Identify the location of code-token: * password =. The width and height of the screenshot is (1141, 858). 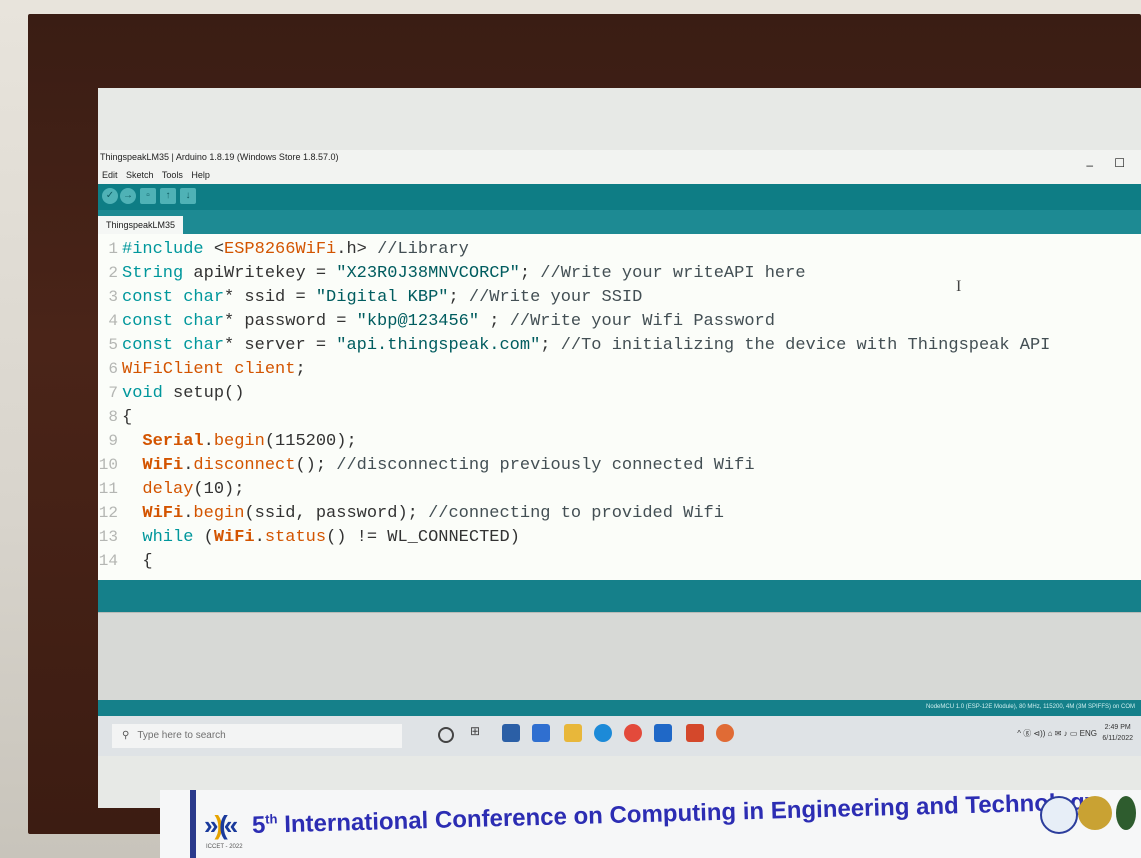
(290, 321).